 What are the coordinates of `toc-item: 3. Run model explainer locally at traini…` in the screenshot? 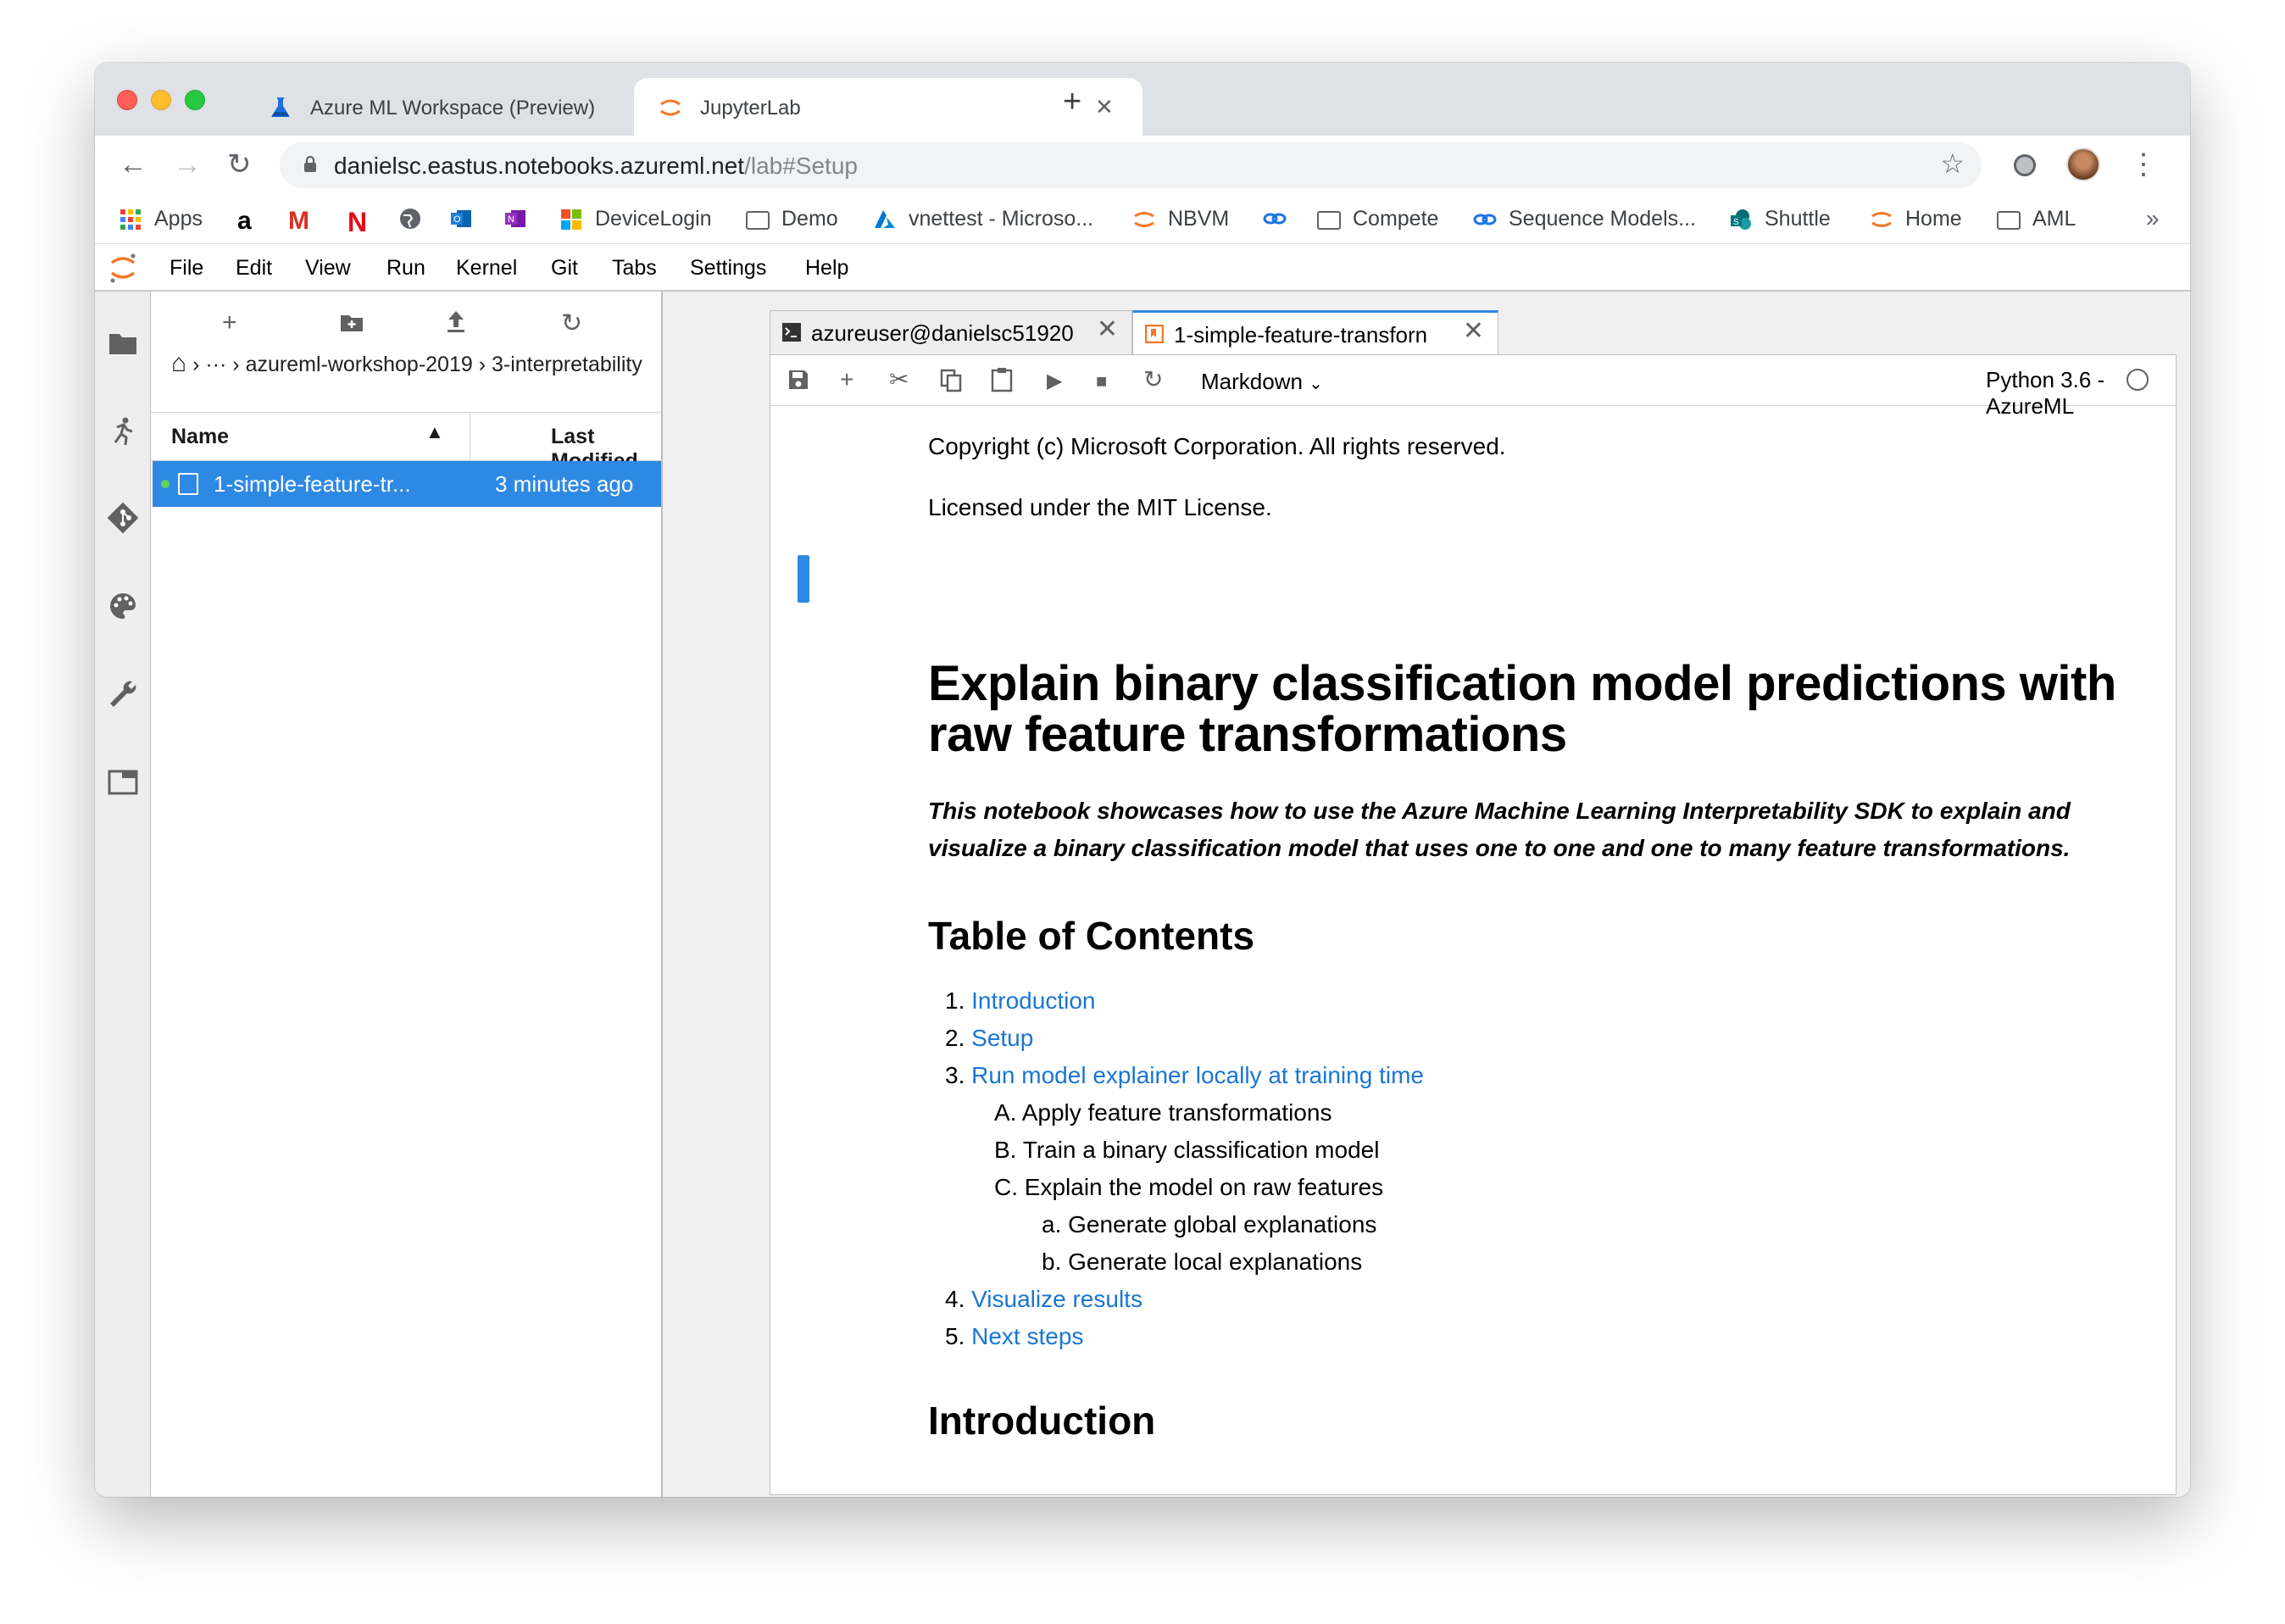 It's located at (1184, 1076).